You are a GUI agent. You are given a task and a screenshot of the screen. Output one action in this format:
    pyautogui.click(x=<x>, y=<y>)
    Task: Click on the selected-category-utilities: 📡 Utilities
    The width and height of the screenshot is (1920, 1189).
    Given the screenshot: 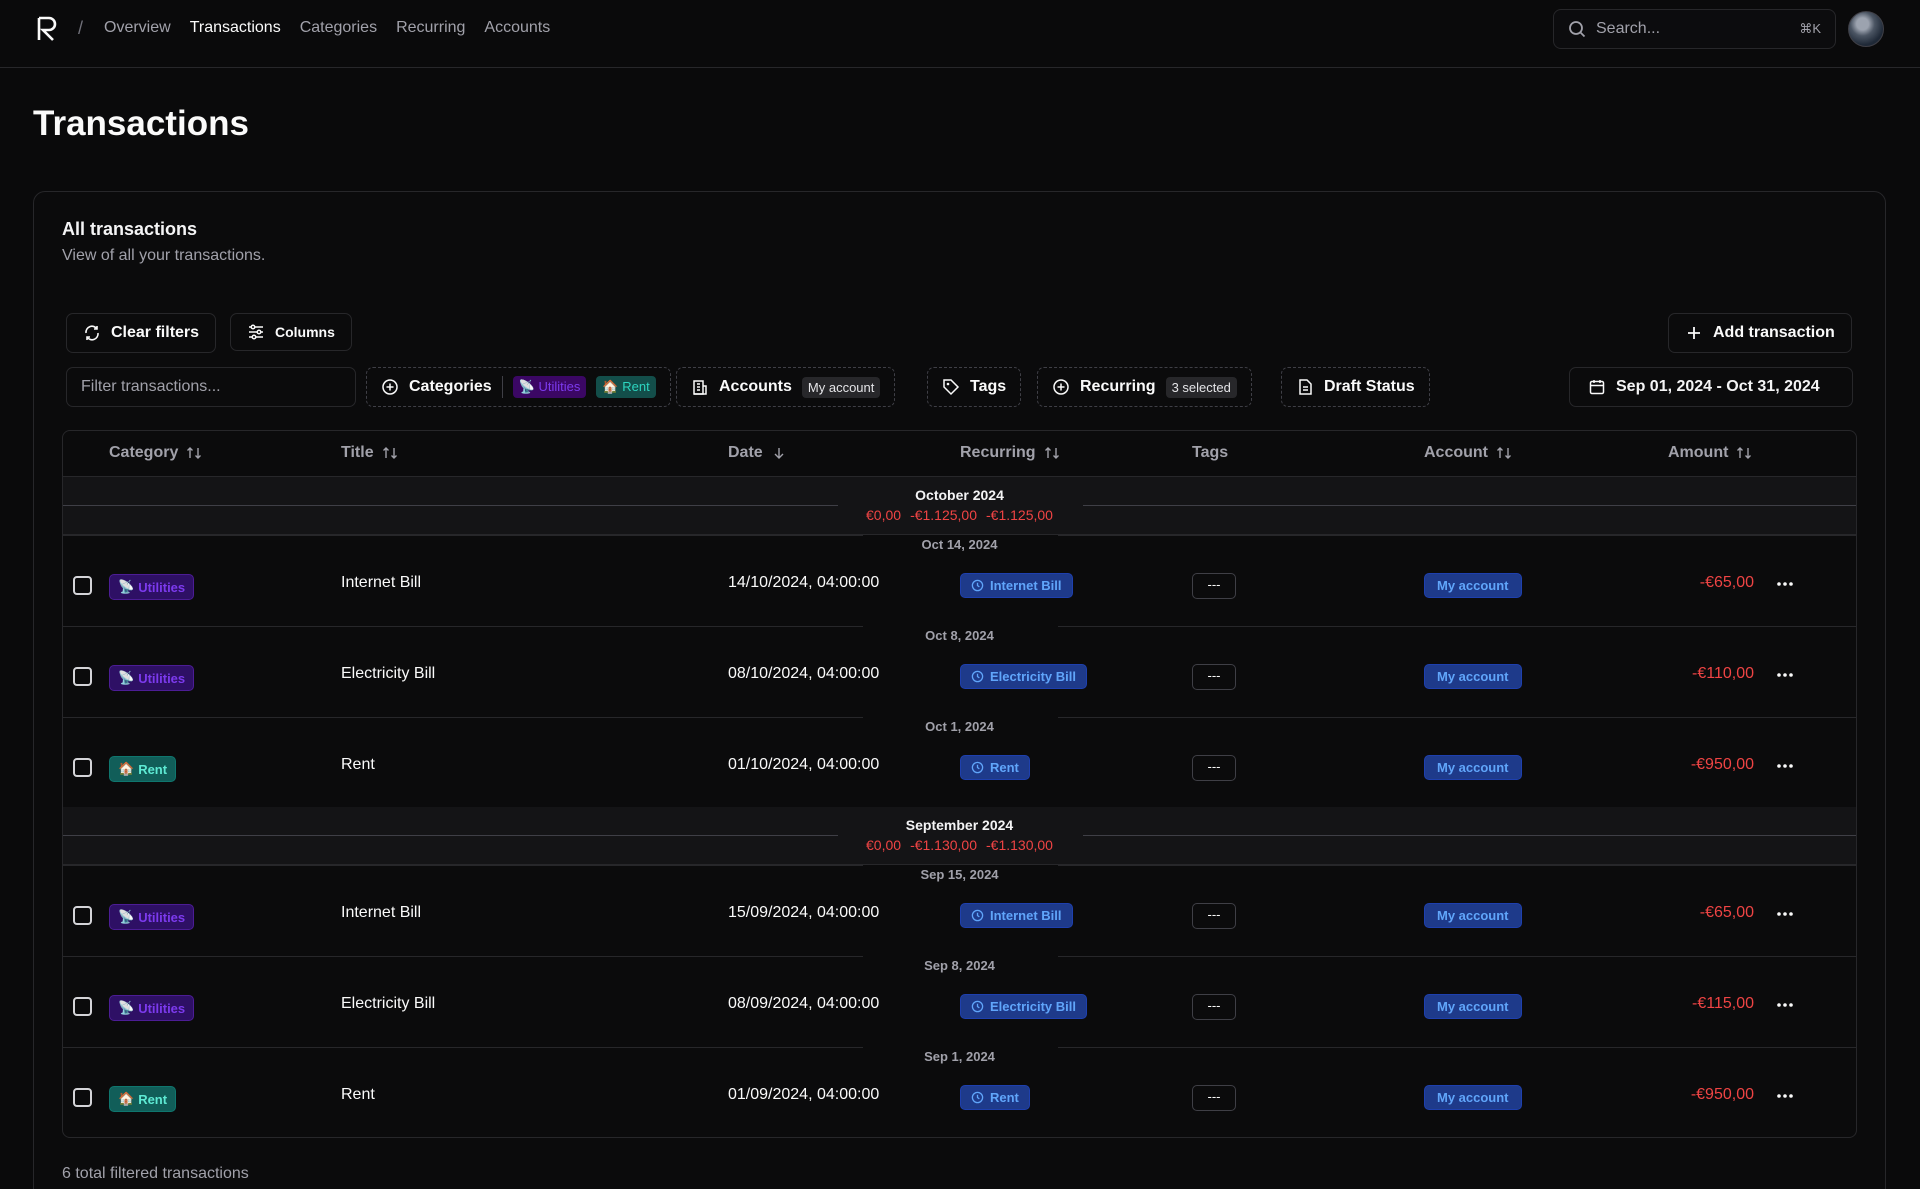 What is the action you would take?
    pyautogui.click(x=549, y=387)
    